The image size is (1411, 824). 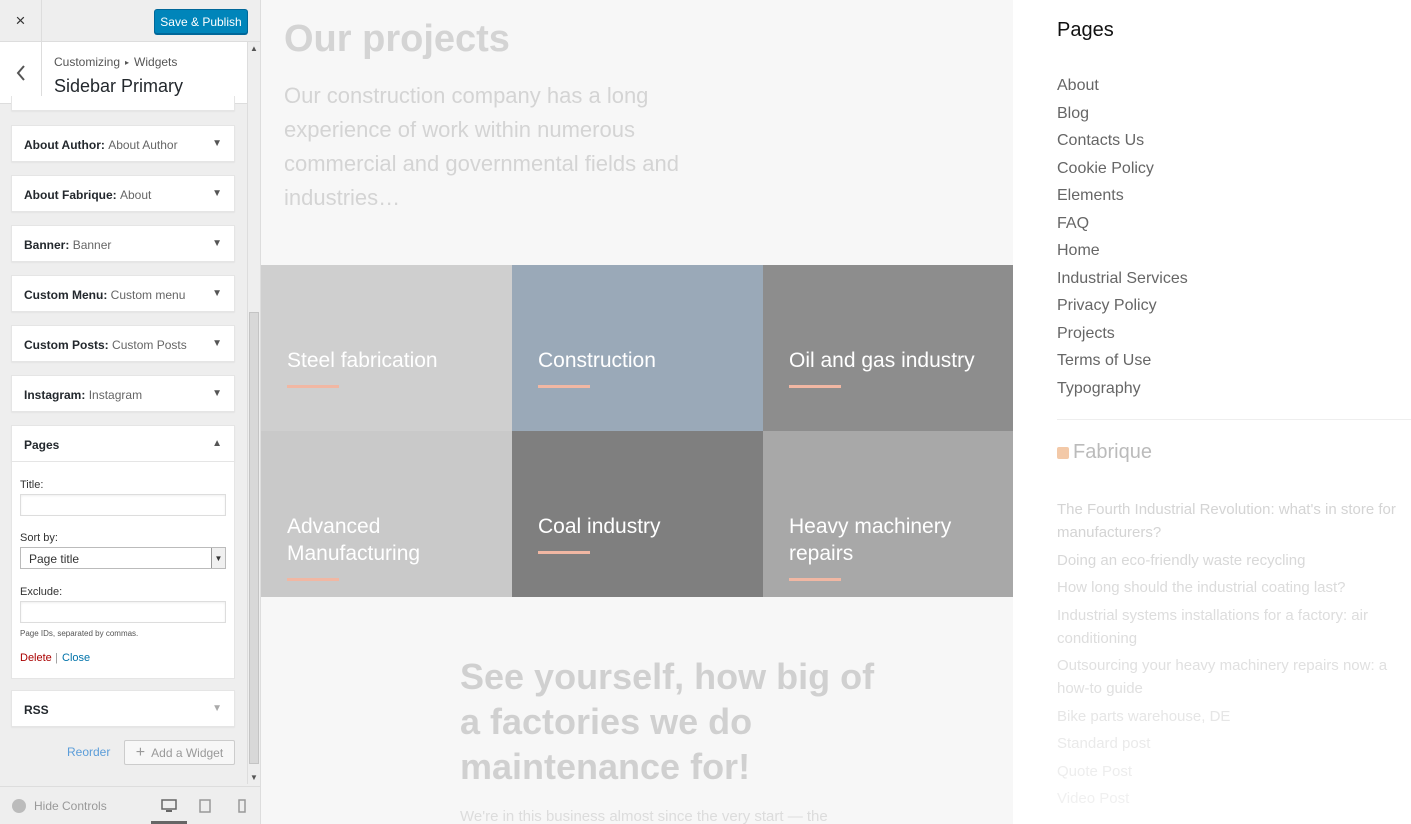 What do you see at coordinates (88, 752) in the screenshot?
I see `reorder-link: Reorder` at bounding box center [88, 752].